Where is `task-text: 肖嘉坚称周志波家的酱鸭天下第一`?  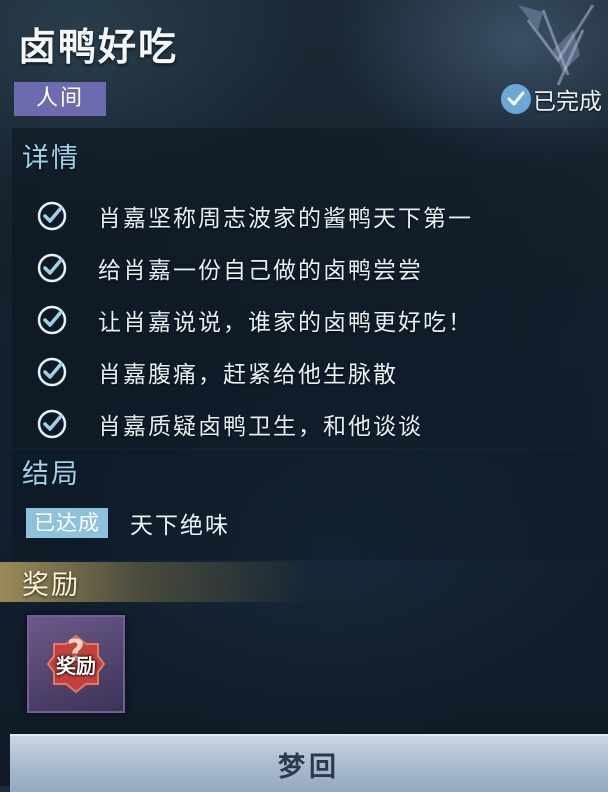 task-text: 肖嘉坚称周志波家的酱鸭天下第一 is located at coordinates (285, 219).